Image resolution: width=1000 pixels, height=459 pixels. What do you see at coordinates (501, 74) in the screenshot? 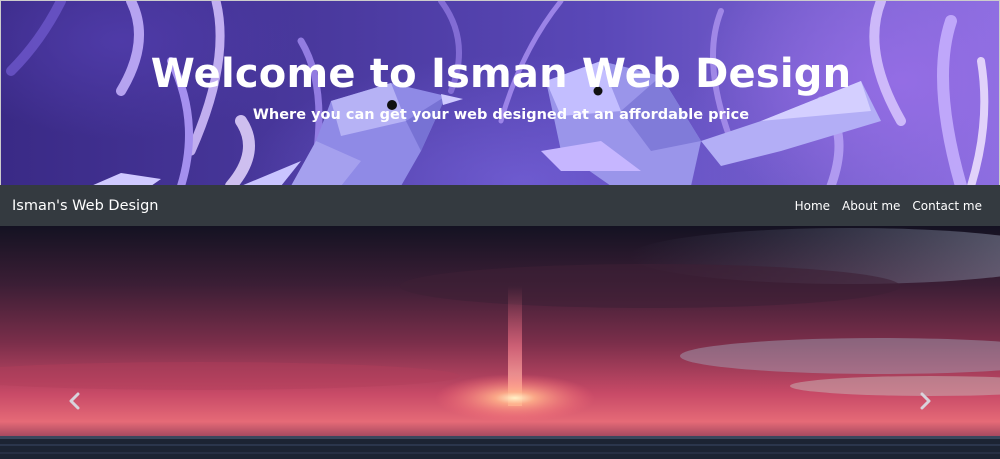
I see `hero-title: Welcome to Isman Web Design` at bounding box center [501, 74].